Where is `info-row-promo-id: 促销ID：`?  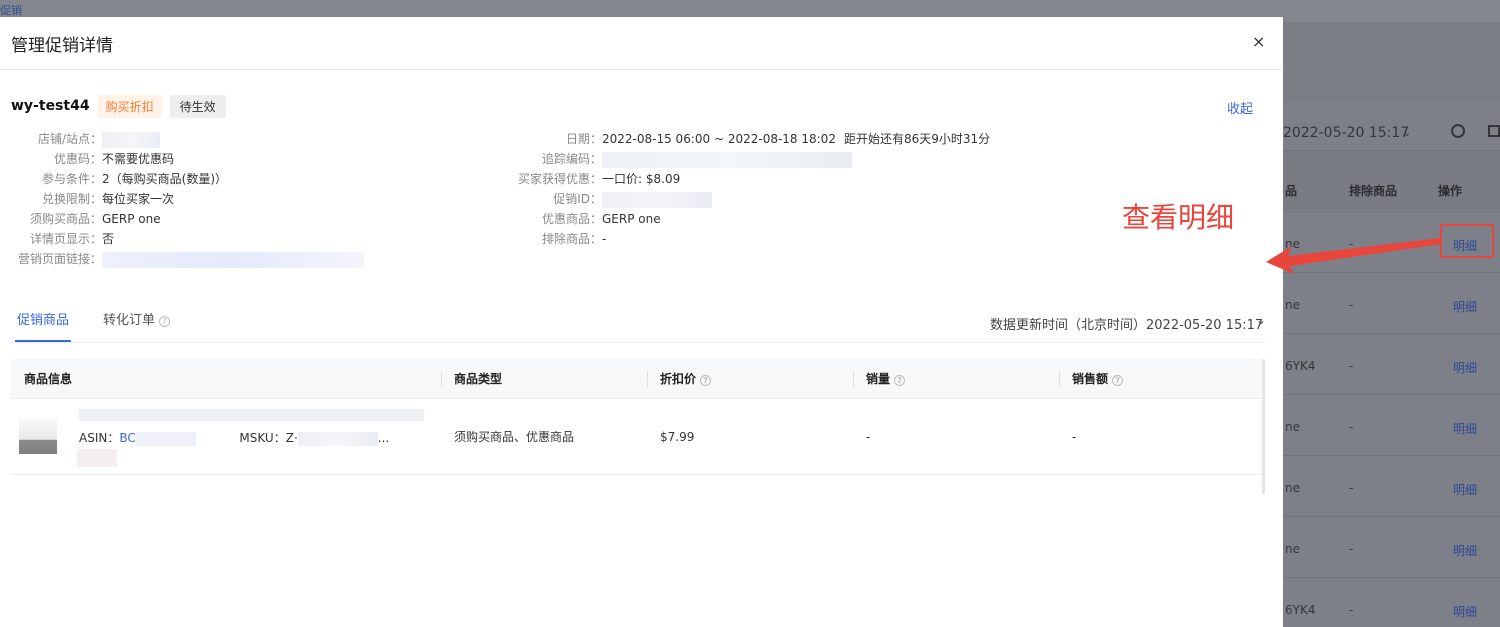
info-row-promo-id: 促销ID： is located at coordinates (745, 199).